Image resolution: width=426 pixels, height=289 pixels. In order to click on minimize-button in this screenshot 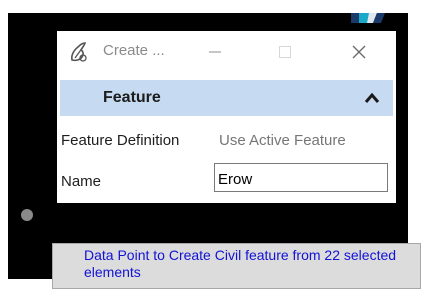, I will do `click(215, 52)`.